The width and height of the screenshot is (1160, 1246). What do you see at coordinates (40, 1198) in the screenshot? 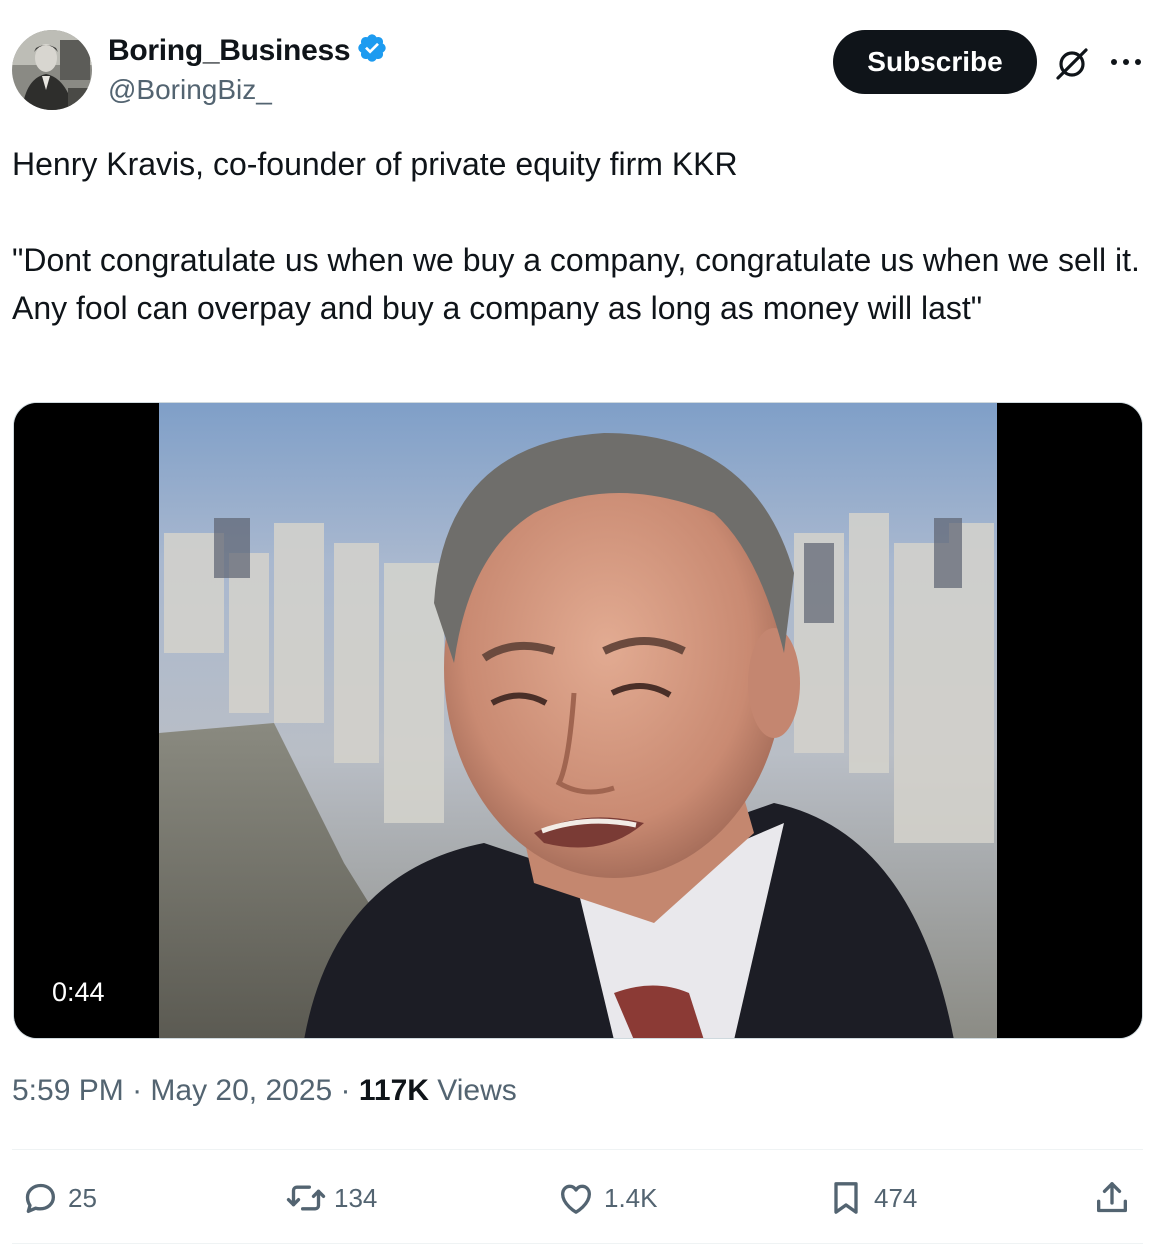
I see `reply-icon` at bounding box center [40, 1198].